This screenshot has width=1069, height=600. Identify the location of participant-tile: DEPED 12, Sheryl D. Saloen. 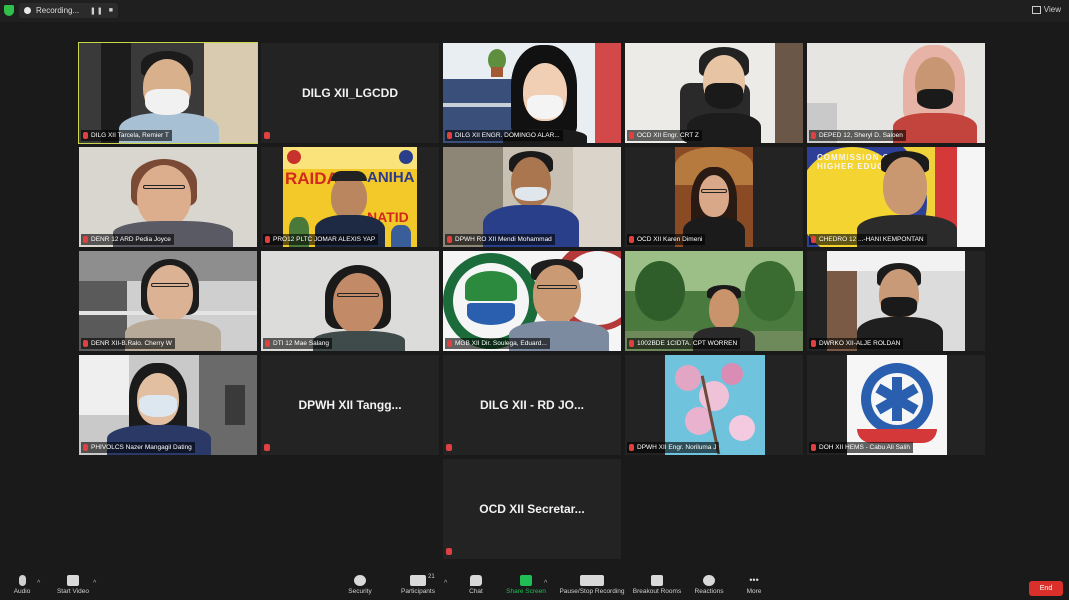
(896, 93).